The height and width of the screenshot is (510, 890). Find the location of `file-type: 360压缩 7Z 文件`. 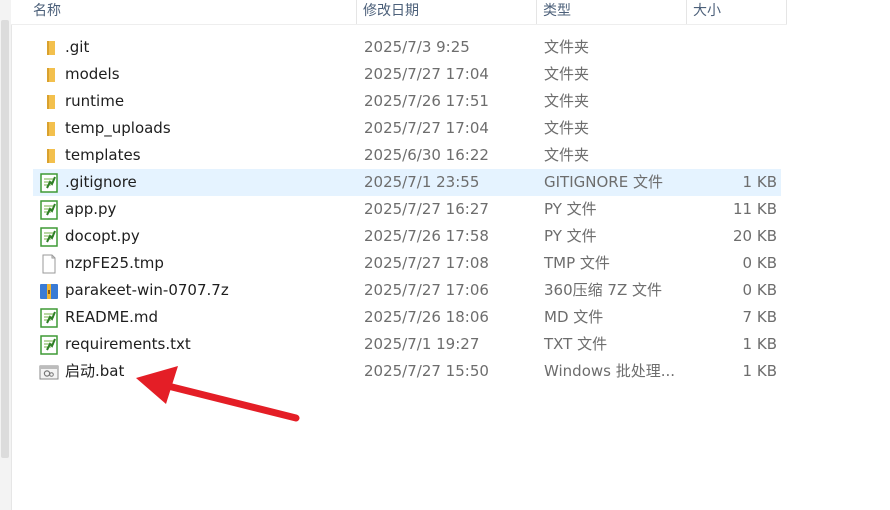

file-type: 360压缩 7Z 文件 is located at coordinates (603, 290).